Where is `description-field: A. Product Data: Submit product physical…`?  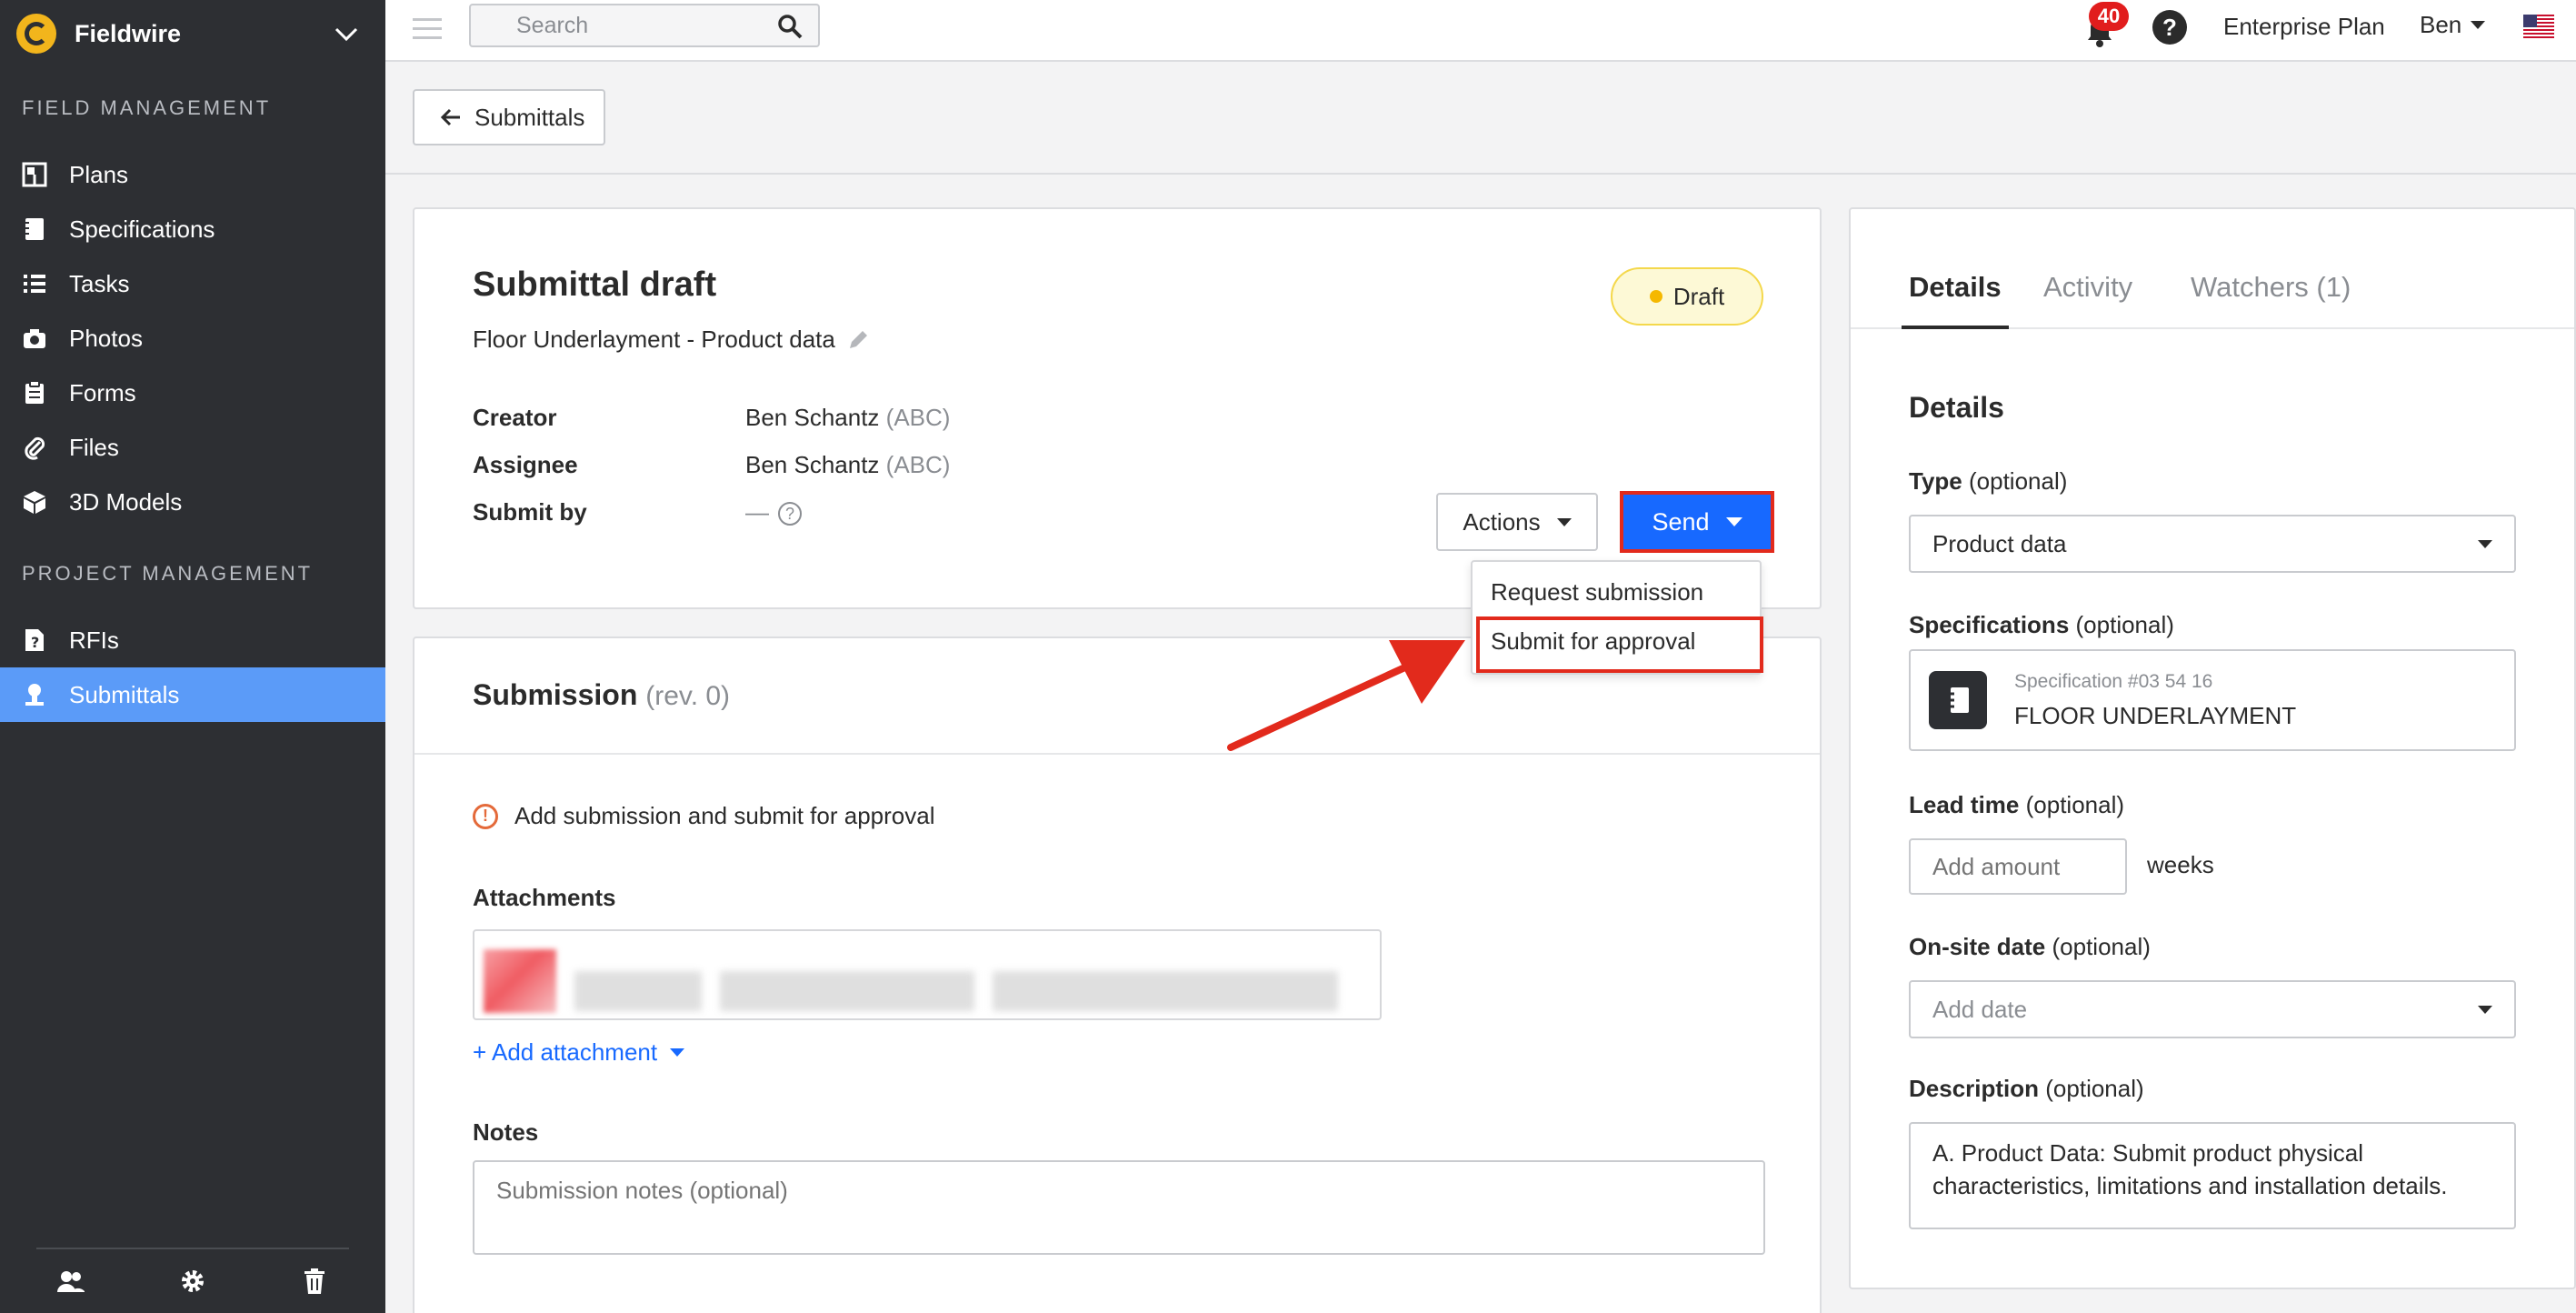
description-field: A. Product Data: Submit product physical… is located at coordinates (2212, 1175).